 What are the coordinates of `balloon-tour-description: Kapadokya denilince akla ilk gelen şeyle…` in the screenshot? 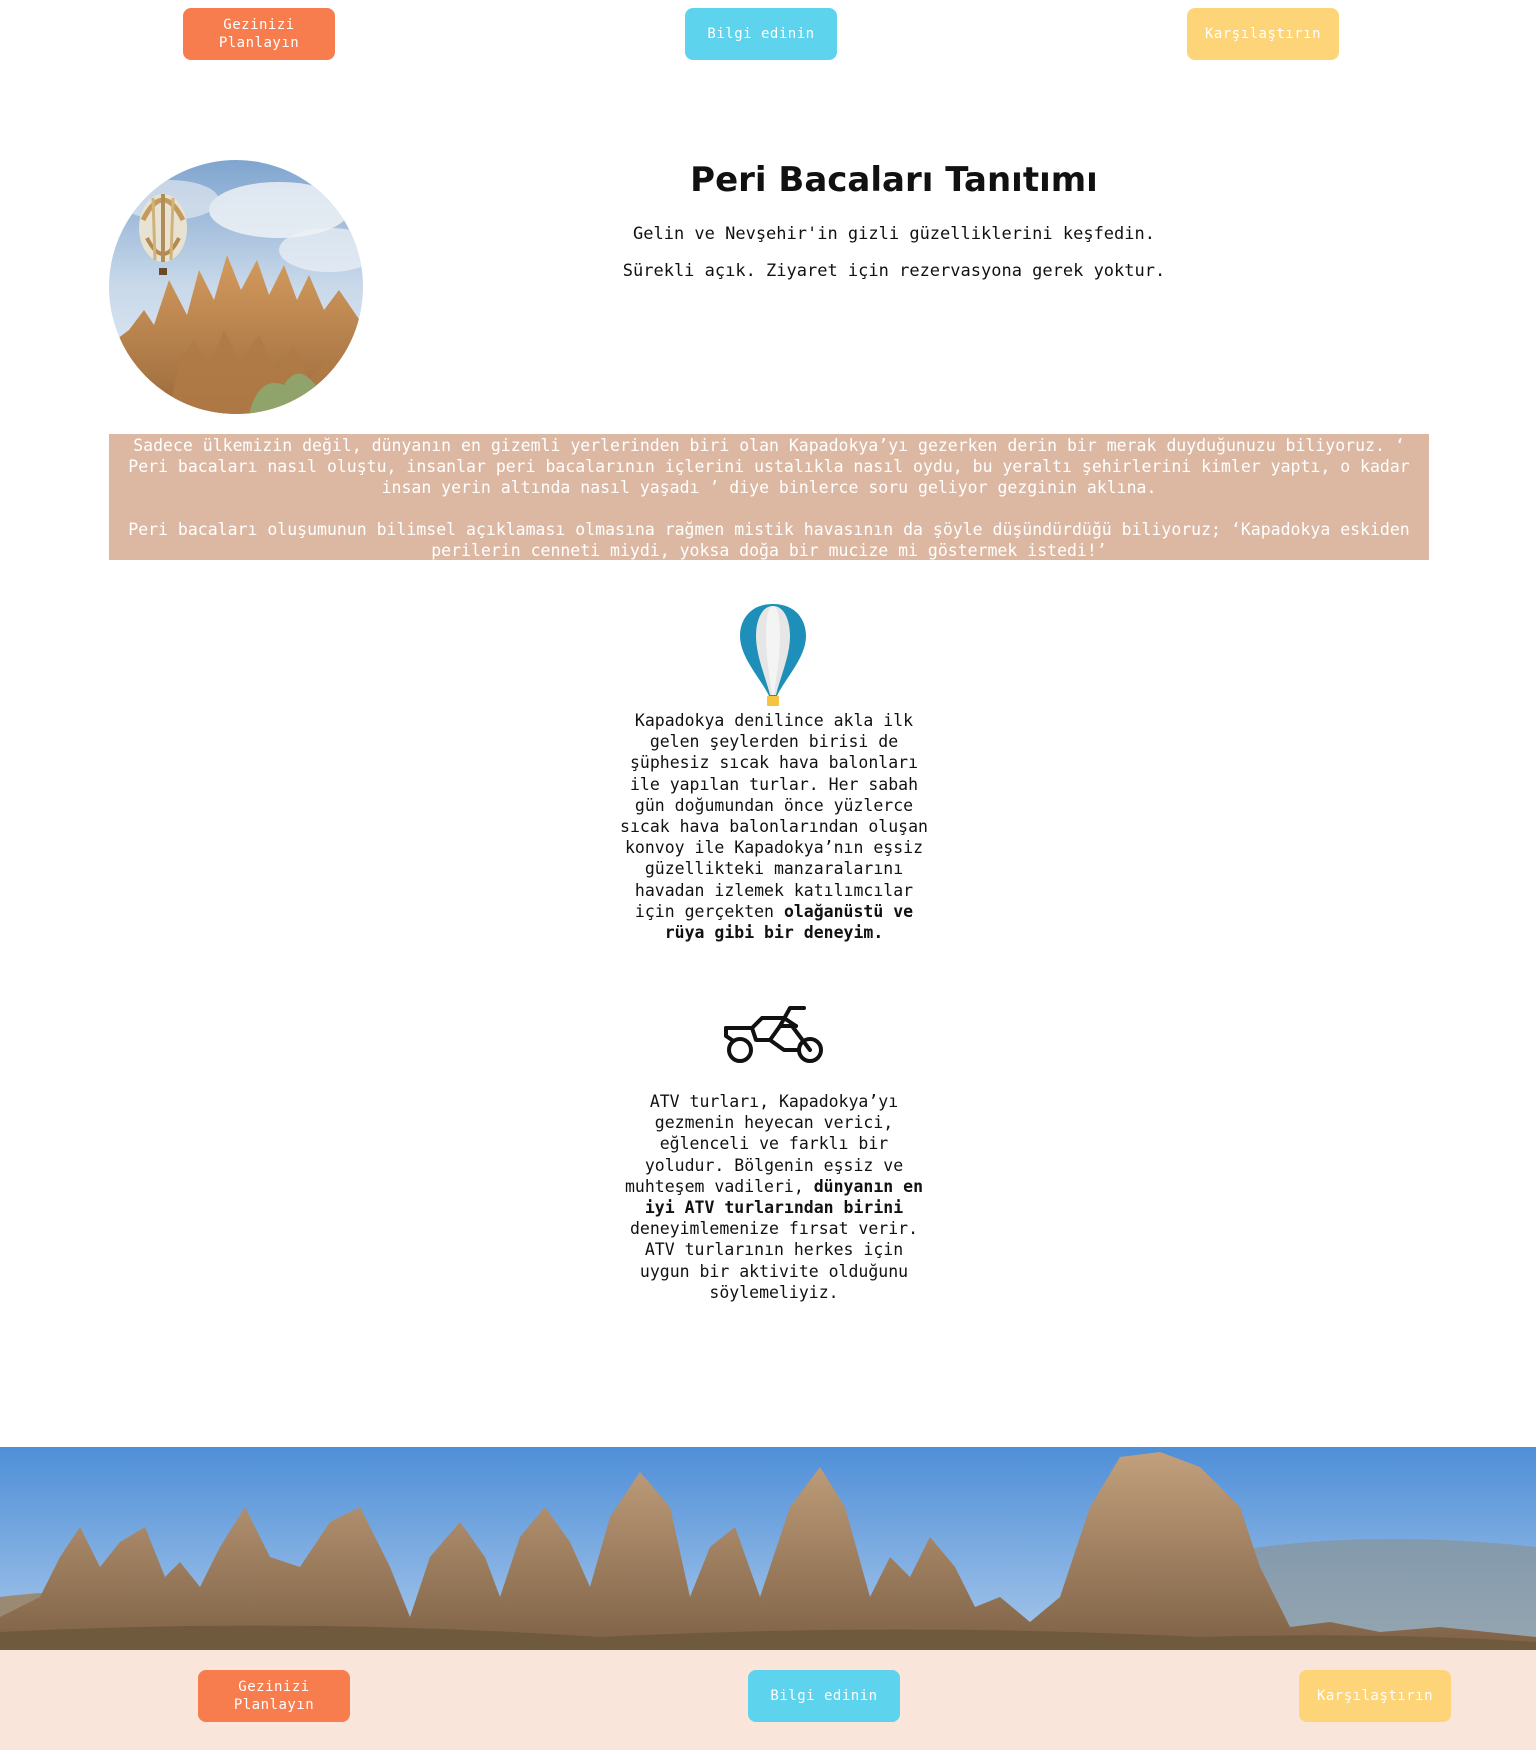 It's located at (774, 826).